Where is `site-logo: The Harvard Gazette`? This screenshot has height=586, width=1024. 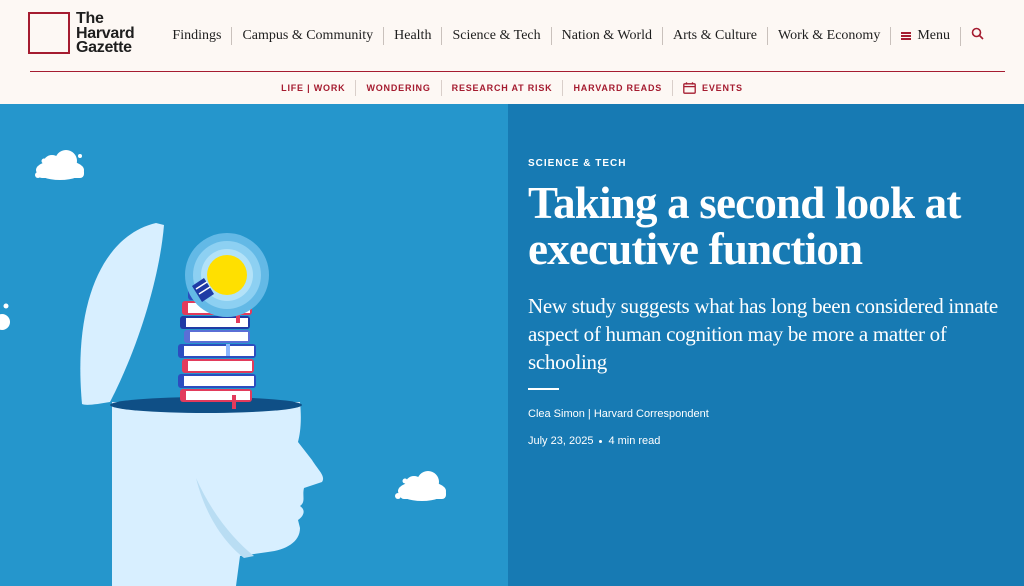 site-logo: The Harvard Gazette is located at coordinates (81, 33).